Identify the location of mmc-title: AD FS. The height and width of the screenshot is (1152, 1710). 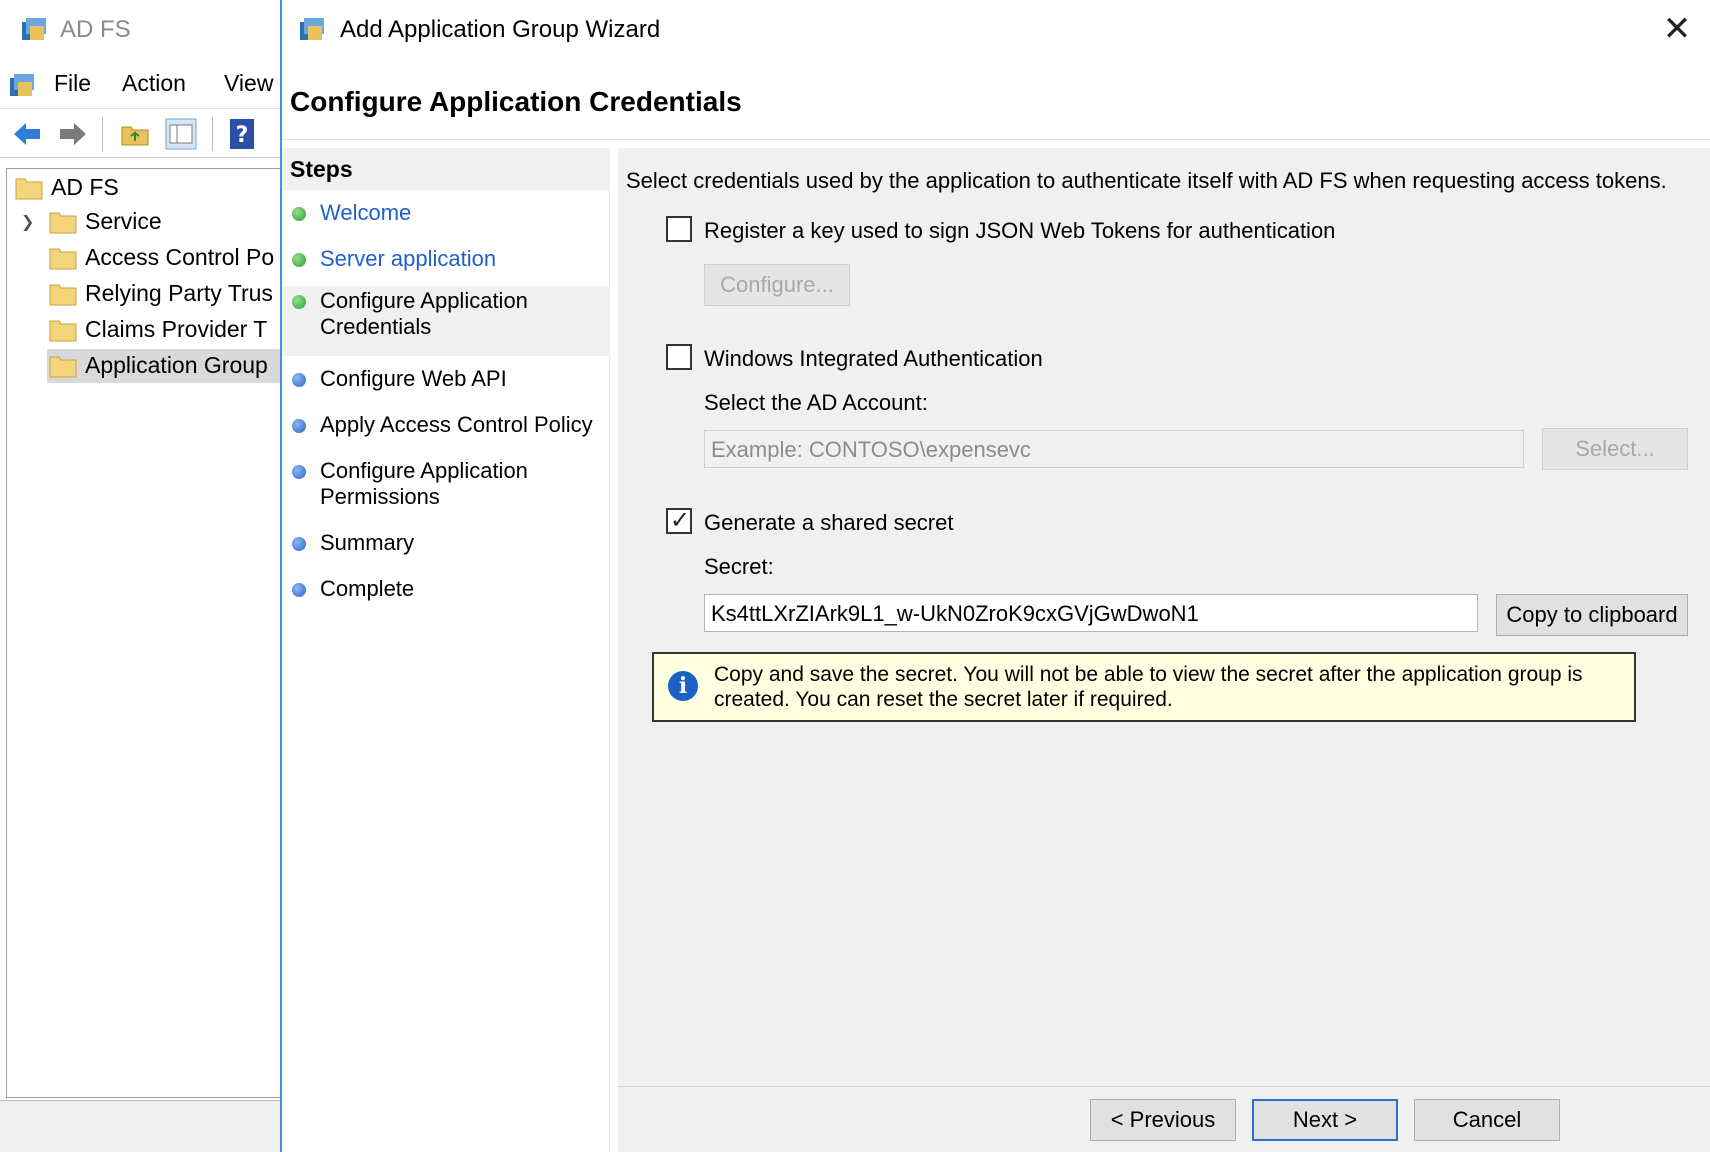
(95, 29).